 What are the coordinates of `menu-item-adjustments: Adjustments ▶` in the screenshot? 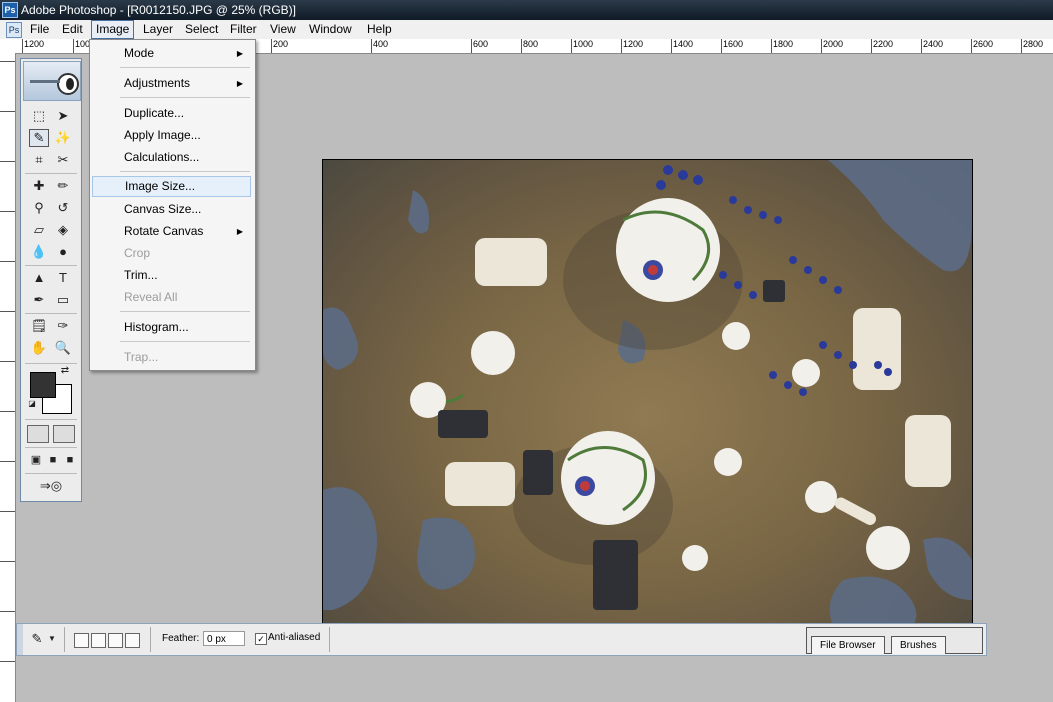 It's located at (171, 83).